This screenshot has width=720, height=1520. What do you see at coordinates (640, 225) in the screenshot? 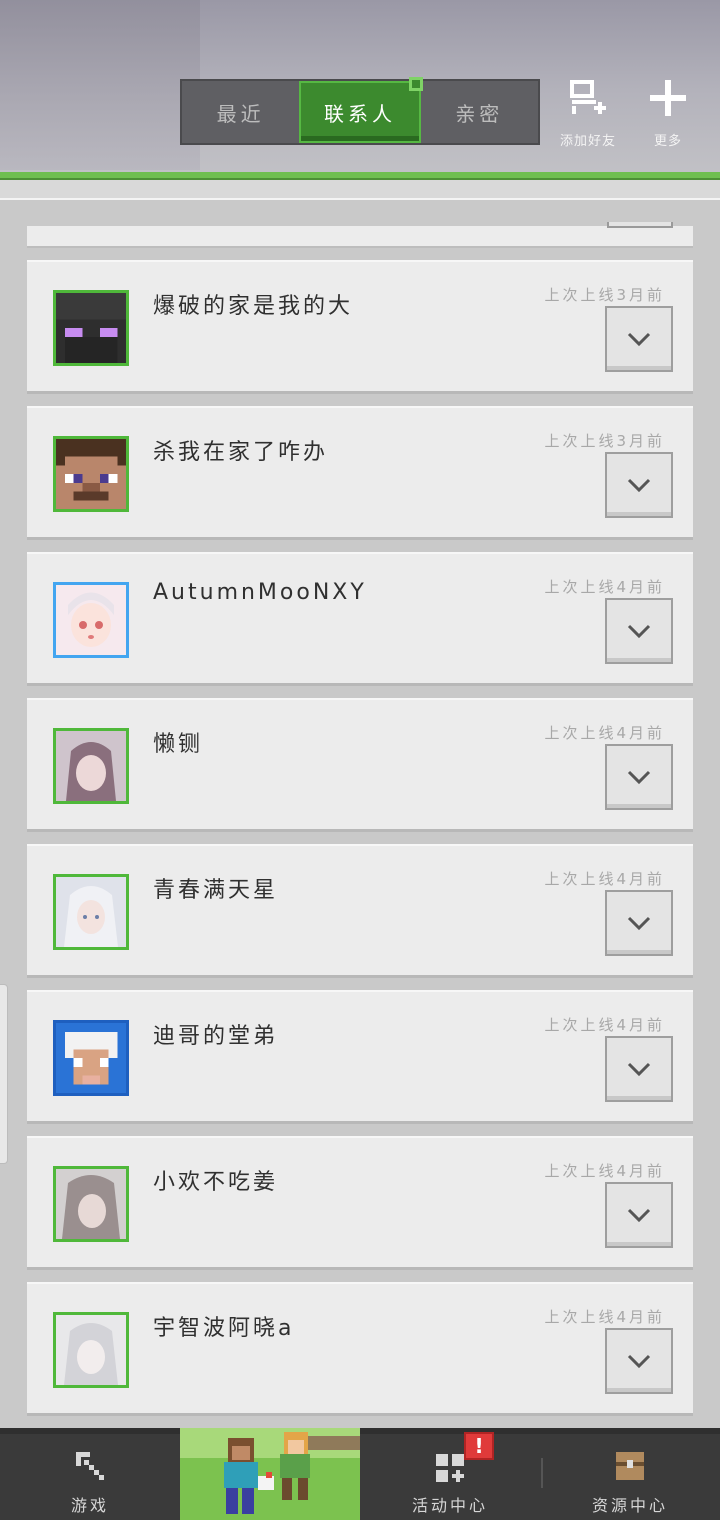
I see `dropdown-button-partial` at bounding box center [640, 225].